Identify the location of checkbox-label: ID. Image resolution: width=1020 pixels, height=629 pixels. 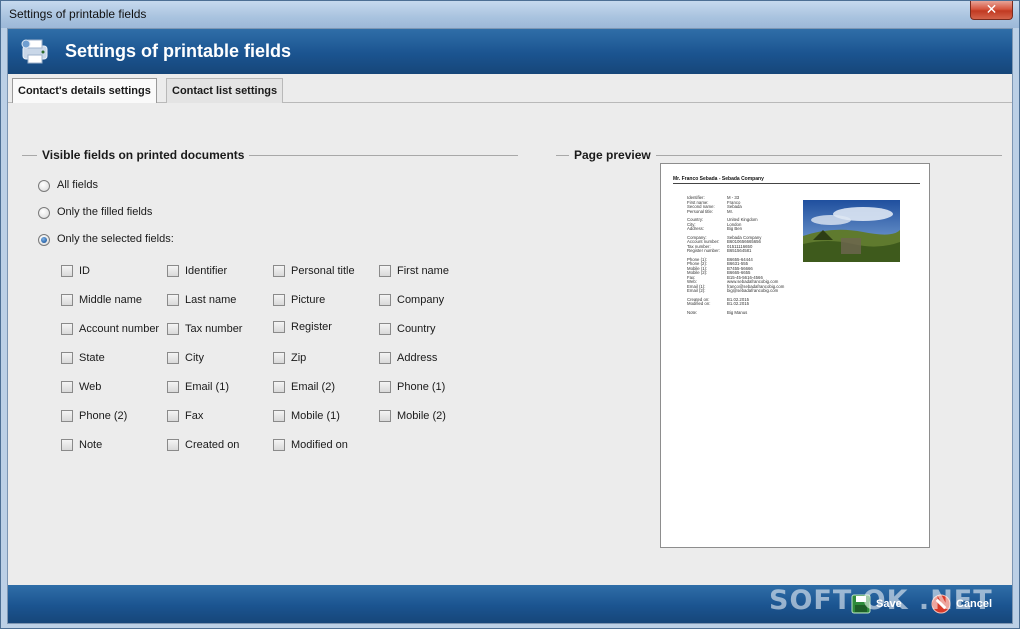
(84, 271).